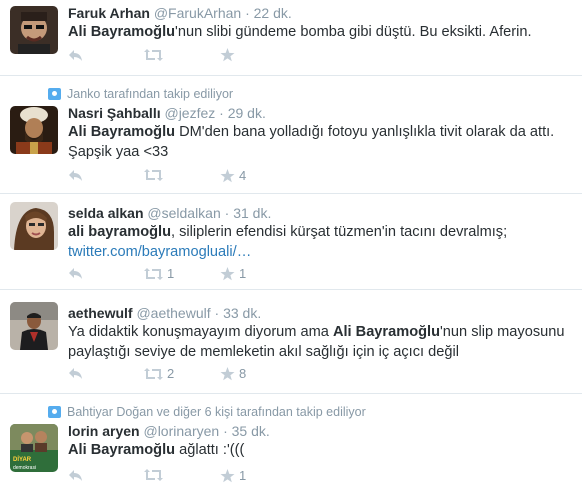 The image size is (582, 492). I want to click on favorite-button: 8, so click(233, 373).